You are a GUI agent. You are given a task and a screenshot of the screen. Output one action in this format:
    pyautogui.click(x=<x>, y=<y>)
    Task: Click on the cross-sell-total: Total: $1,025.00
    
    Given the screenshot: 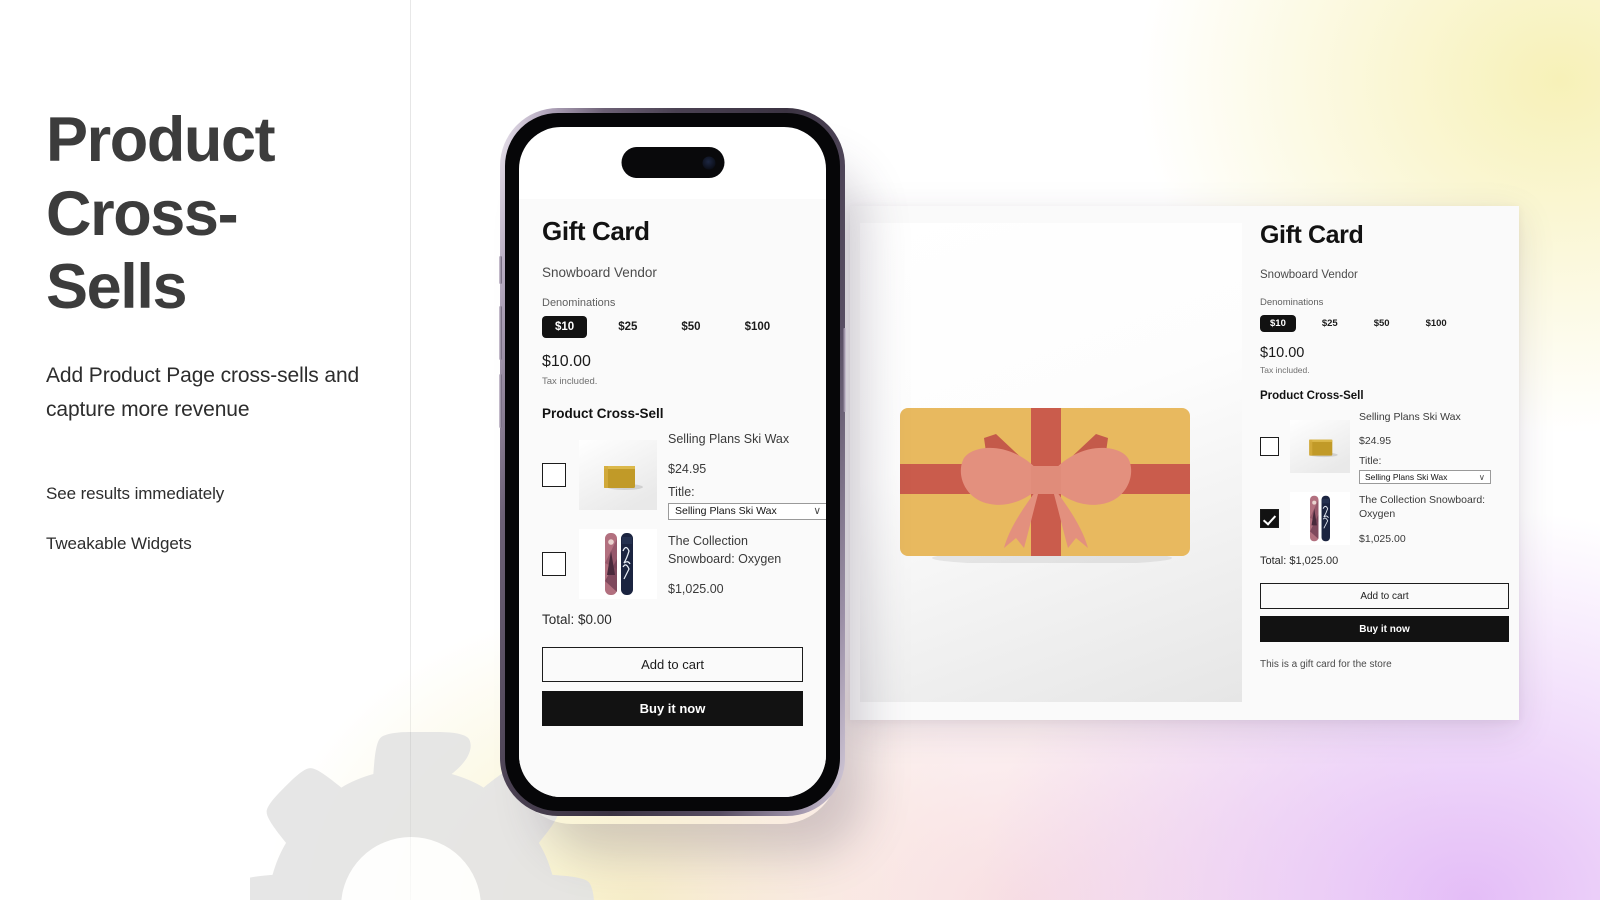 What is the action you would take?
    pyautogui.click(x=1299, y=561)
    